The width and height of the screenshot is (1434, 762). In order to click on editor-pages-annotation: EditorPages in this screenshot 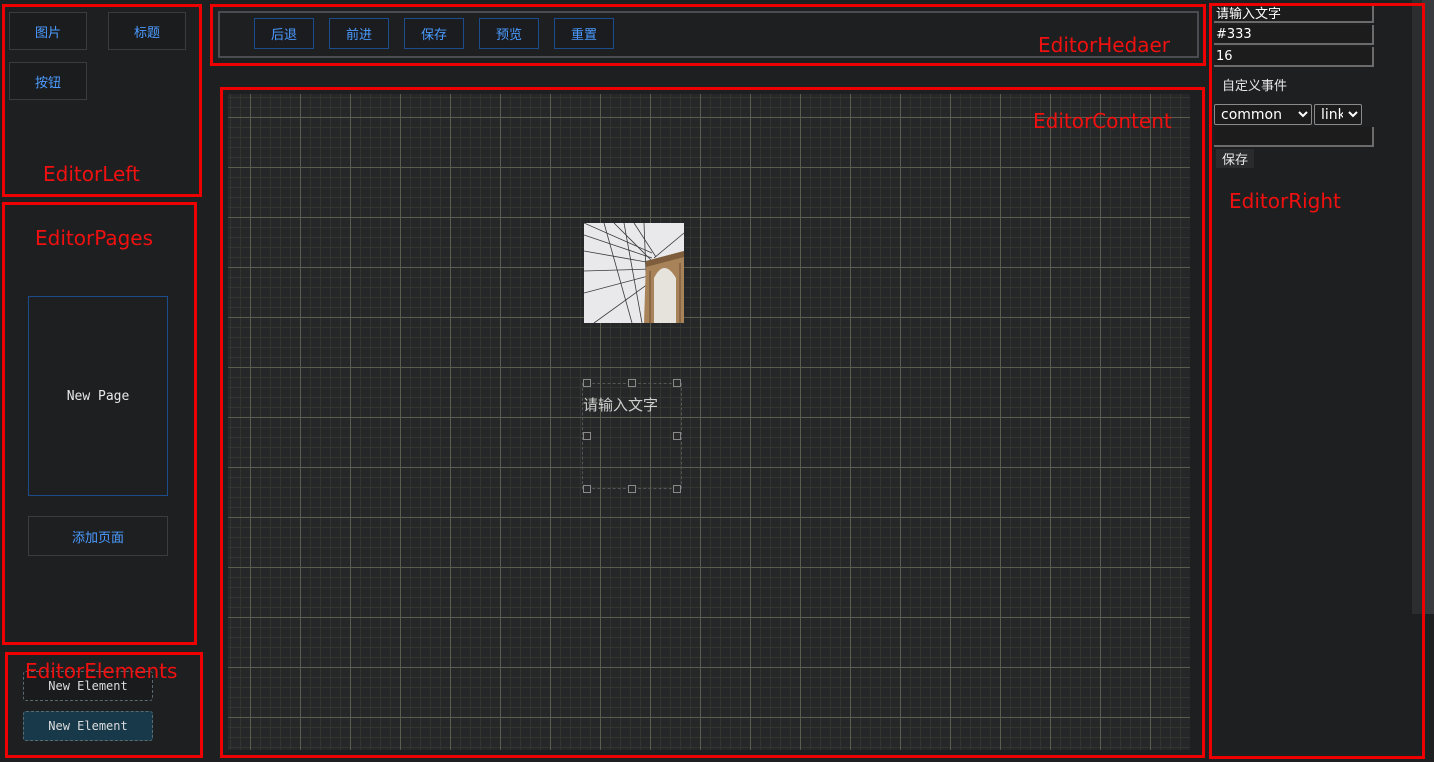, I will do `click(94, 238)`.